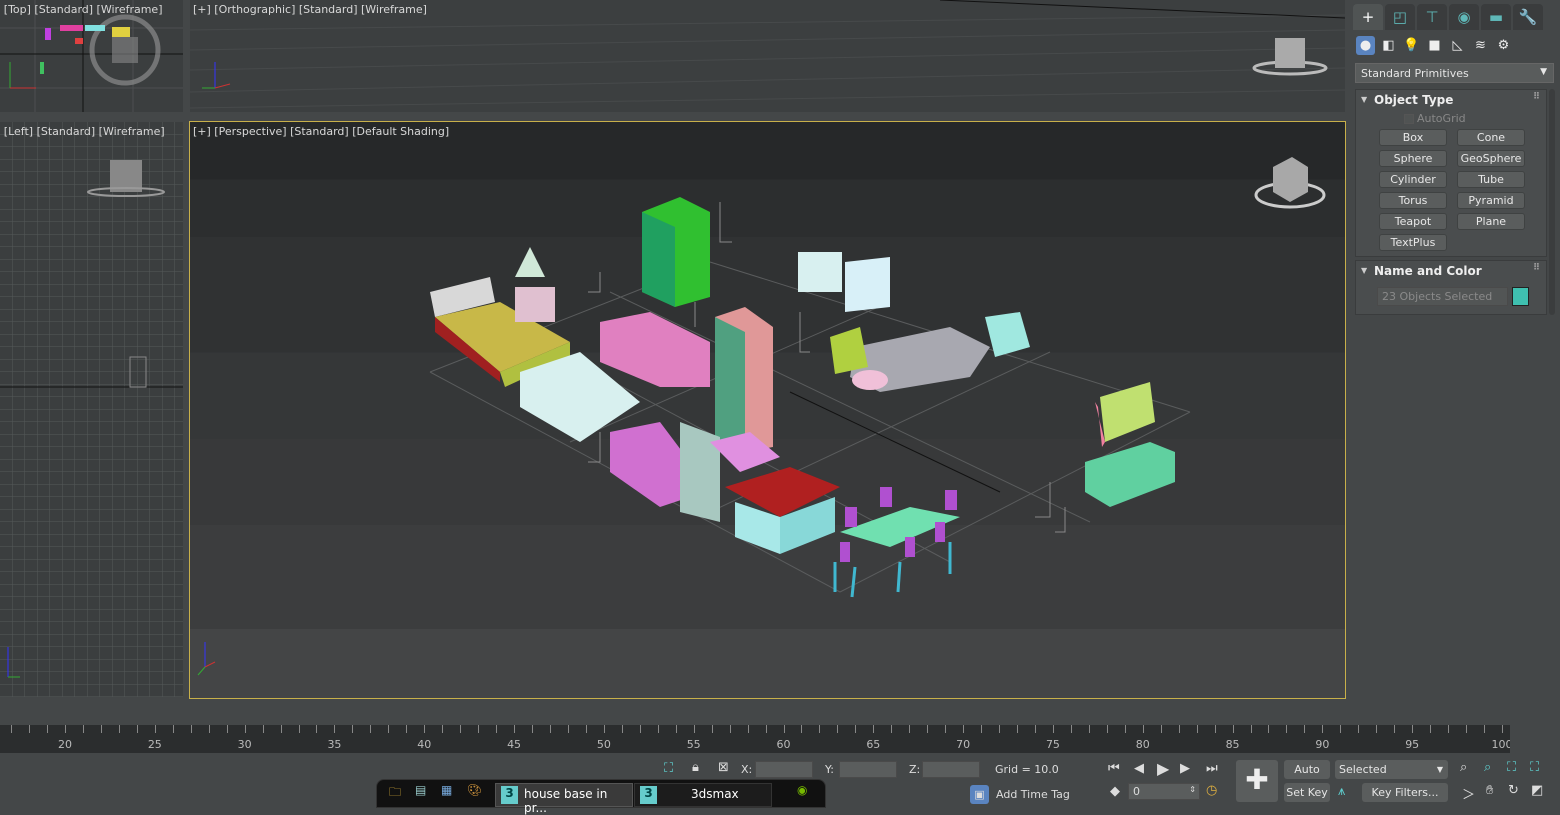 This screenshot has height=815, width=1560. I want to click on name-and-color-header: ▼ Name and Color ⠿, so click(1451, 269).